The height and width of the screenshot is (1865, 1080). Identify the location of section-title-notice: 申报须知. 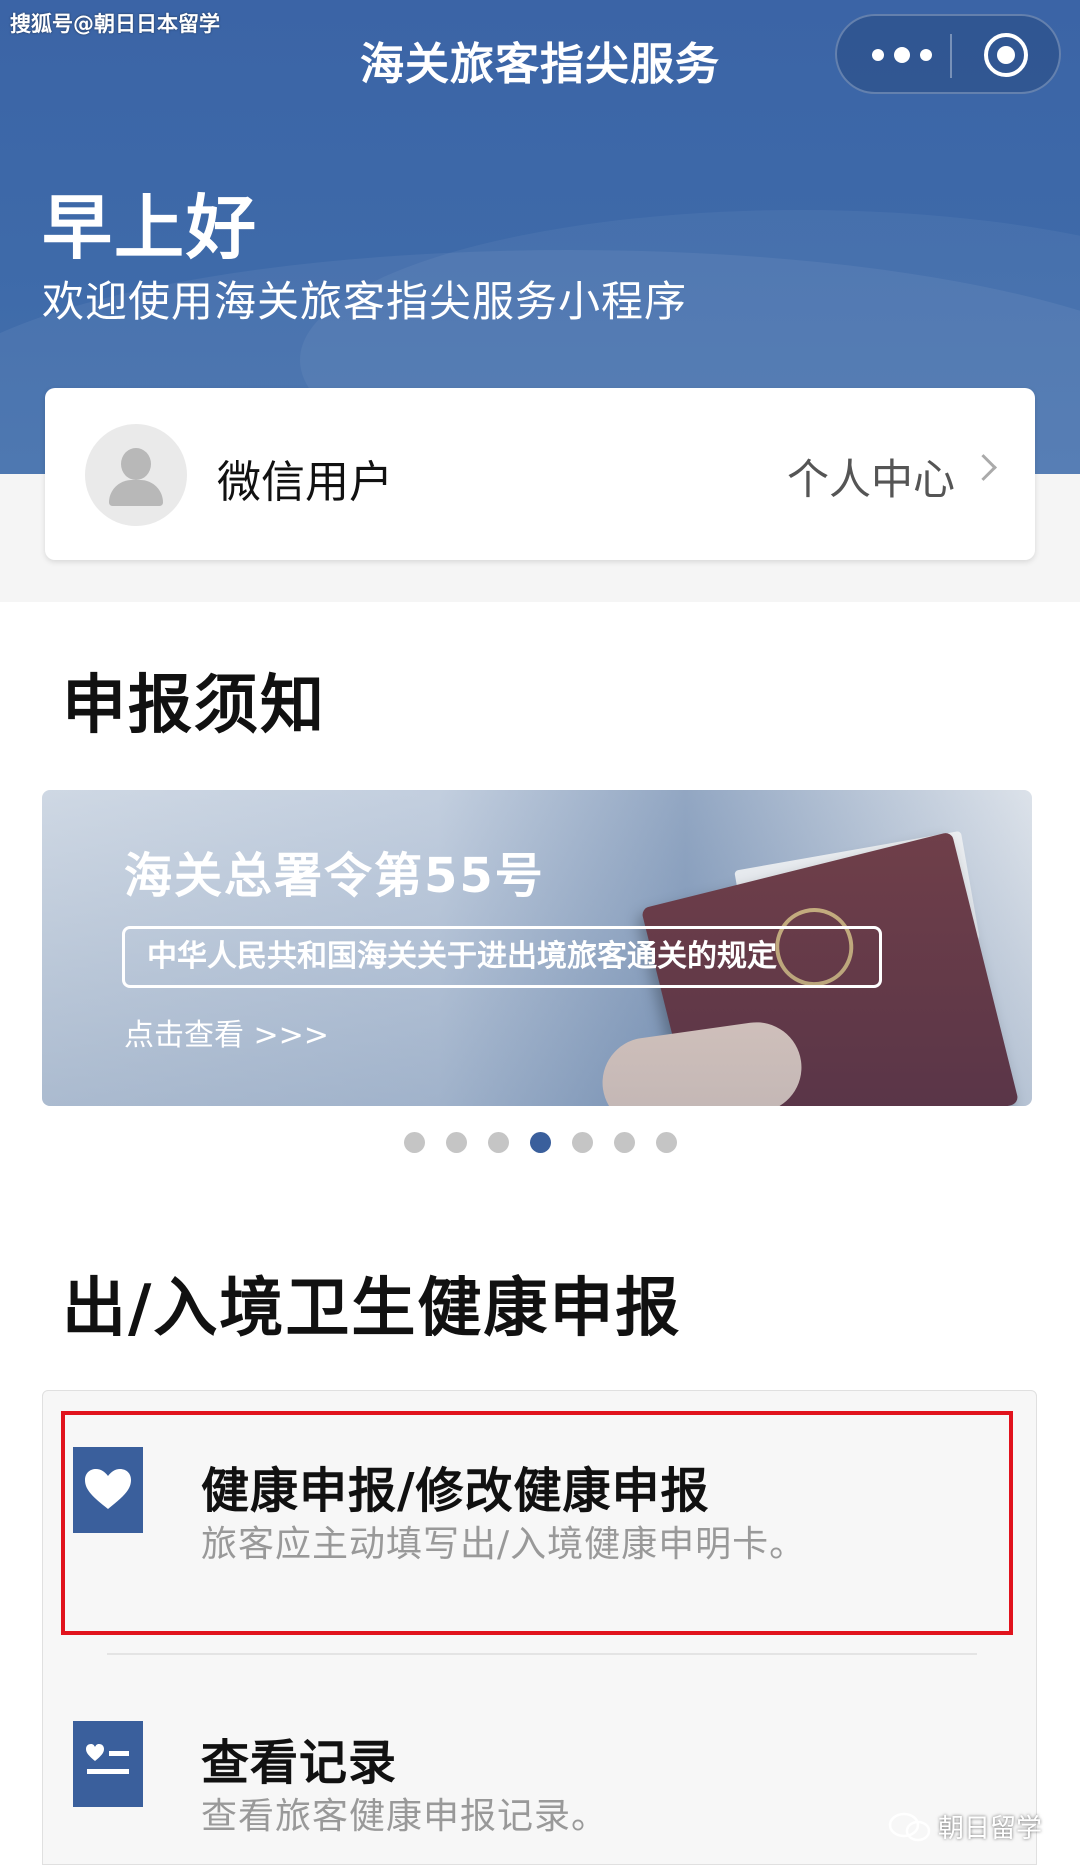
(194, 706).